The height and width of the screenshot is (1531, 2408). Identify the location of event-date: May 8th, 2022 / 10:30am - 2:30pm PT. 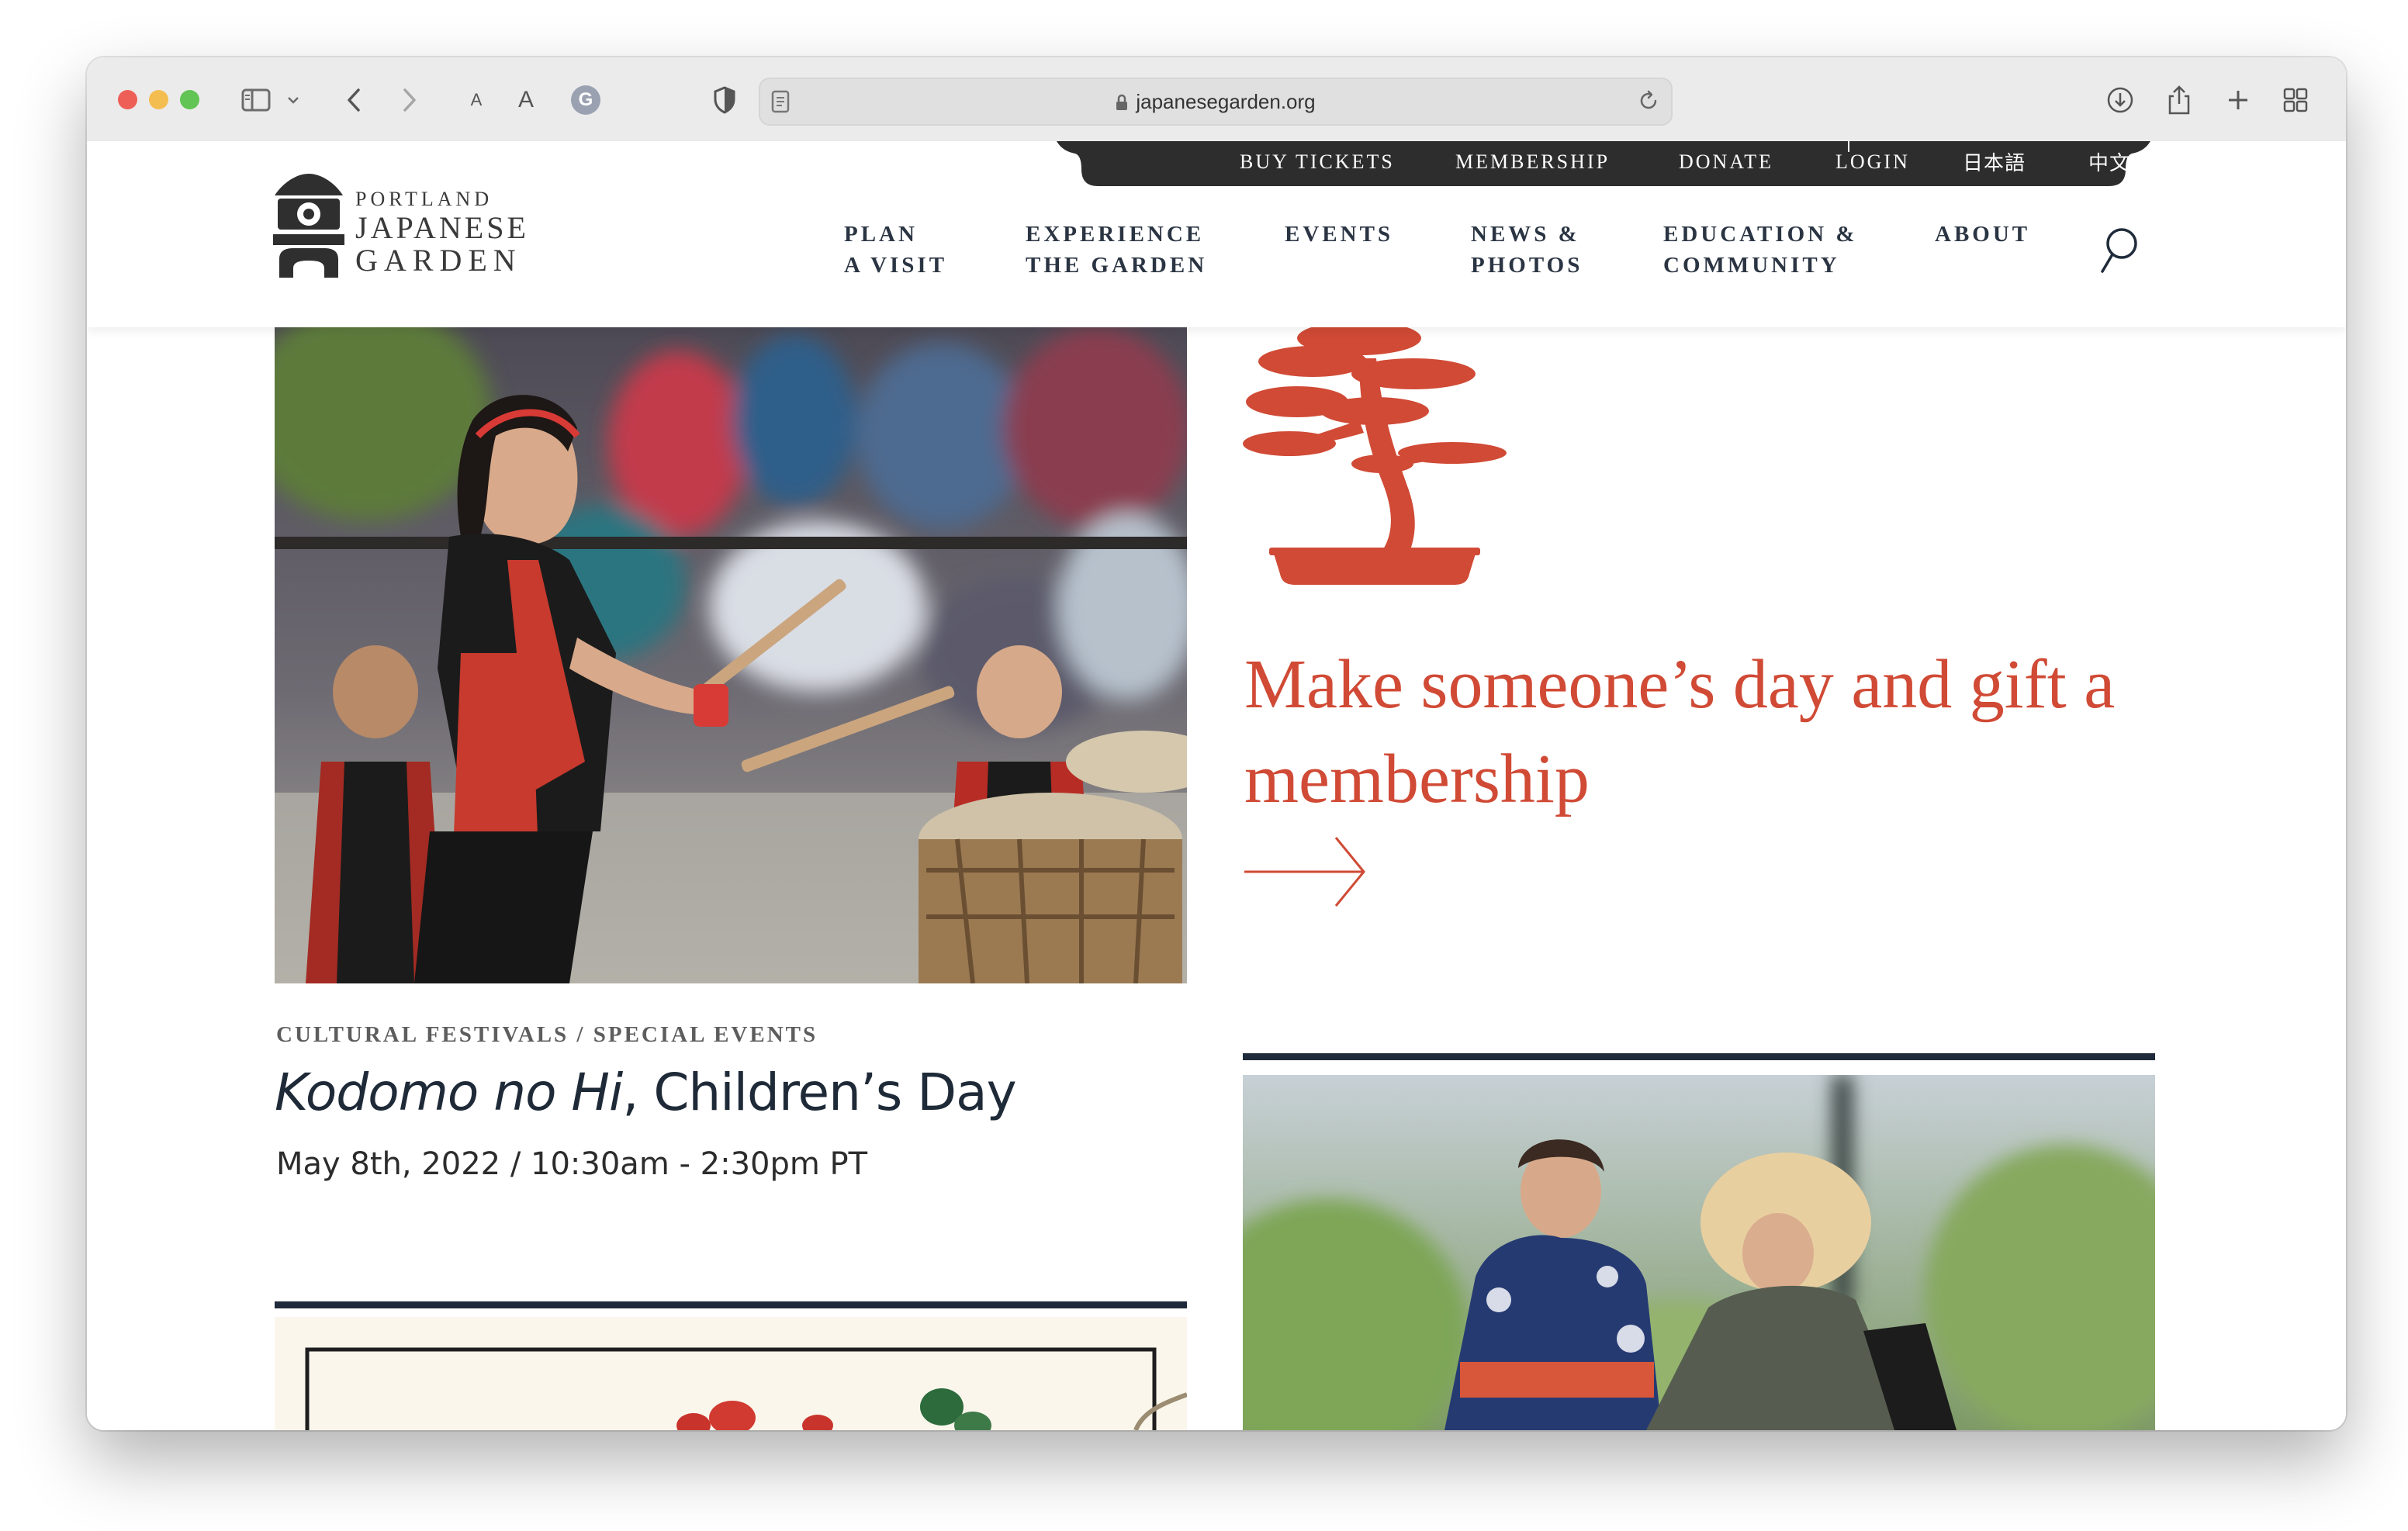
(572, 1164).